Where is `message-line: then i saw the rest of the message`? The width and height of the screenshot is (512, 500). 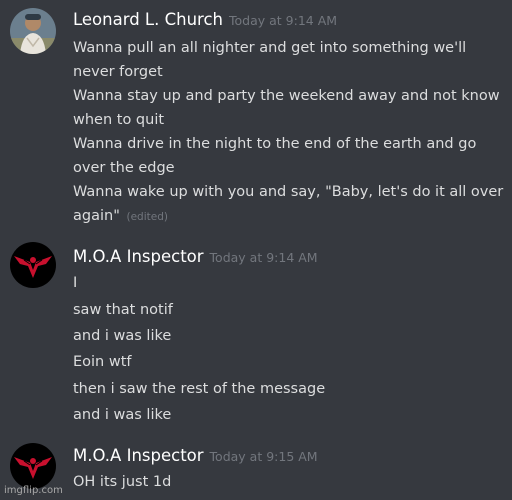
message-line: then i saw the rest of the message is located at coordinates (199, 389).